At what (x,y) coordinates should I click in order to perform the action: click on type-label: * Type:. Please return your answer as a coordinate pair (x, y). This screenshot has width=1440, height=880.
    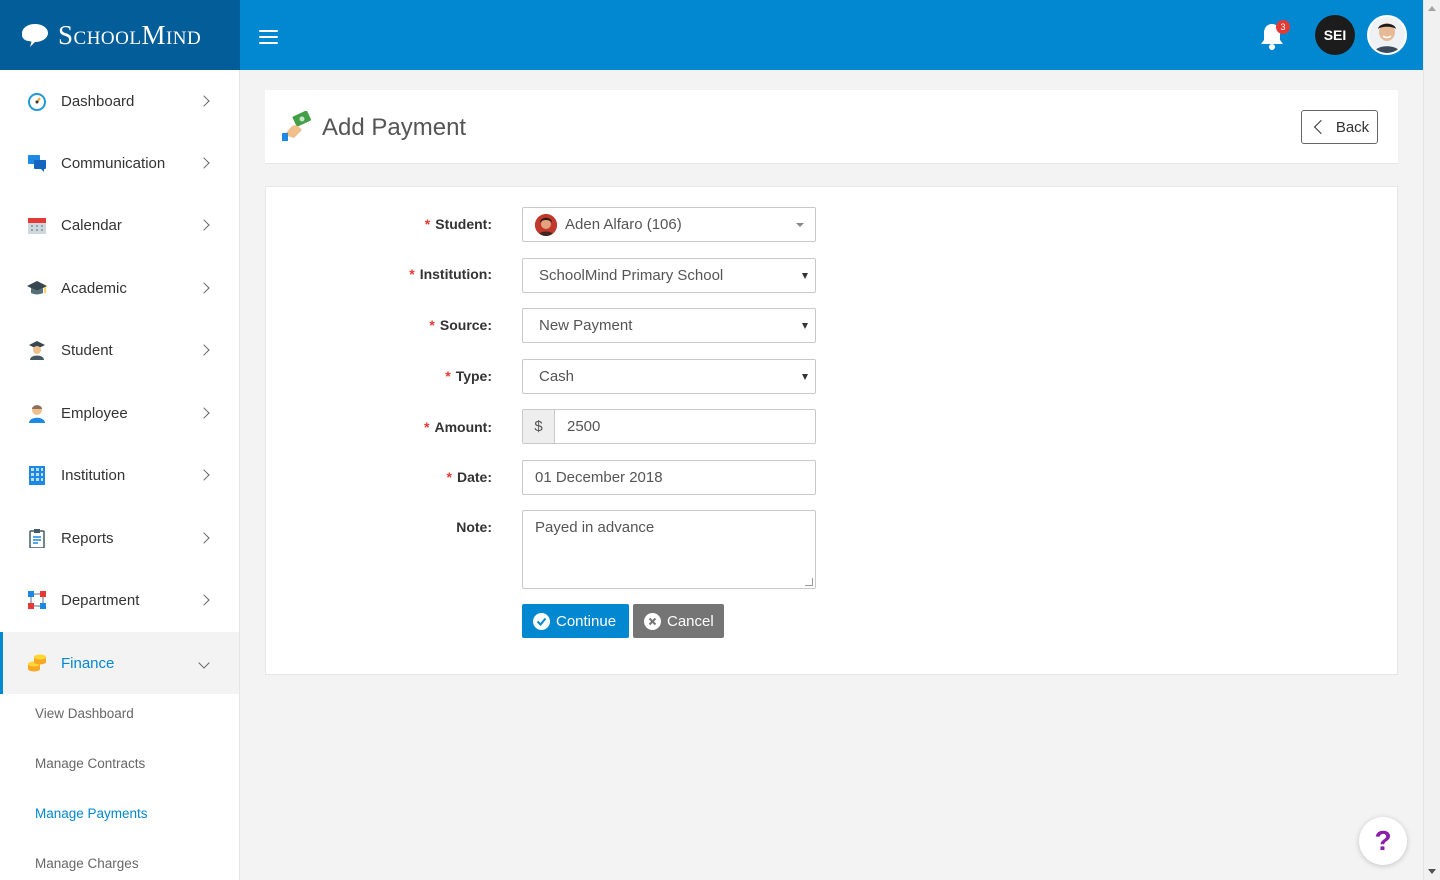
    Looking at the image, I should click on (468, 376).